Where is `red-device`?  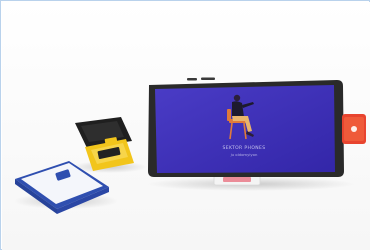 red-device is located at coordinates (354, 129).